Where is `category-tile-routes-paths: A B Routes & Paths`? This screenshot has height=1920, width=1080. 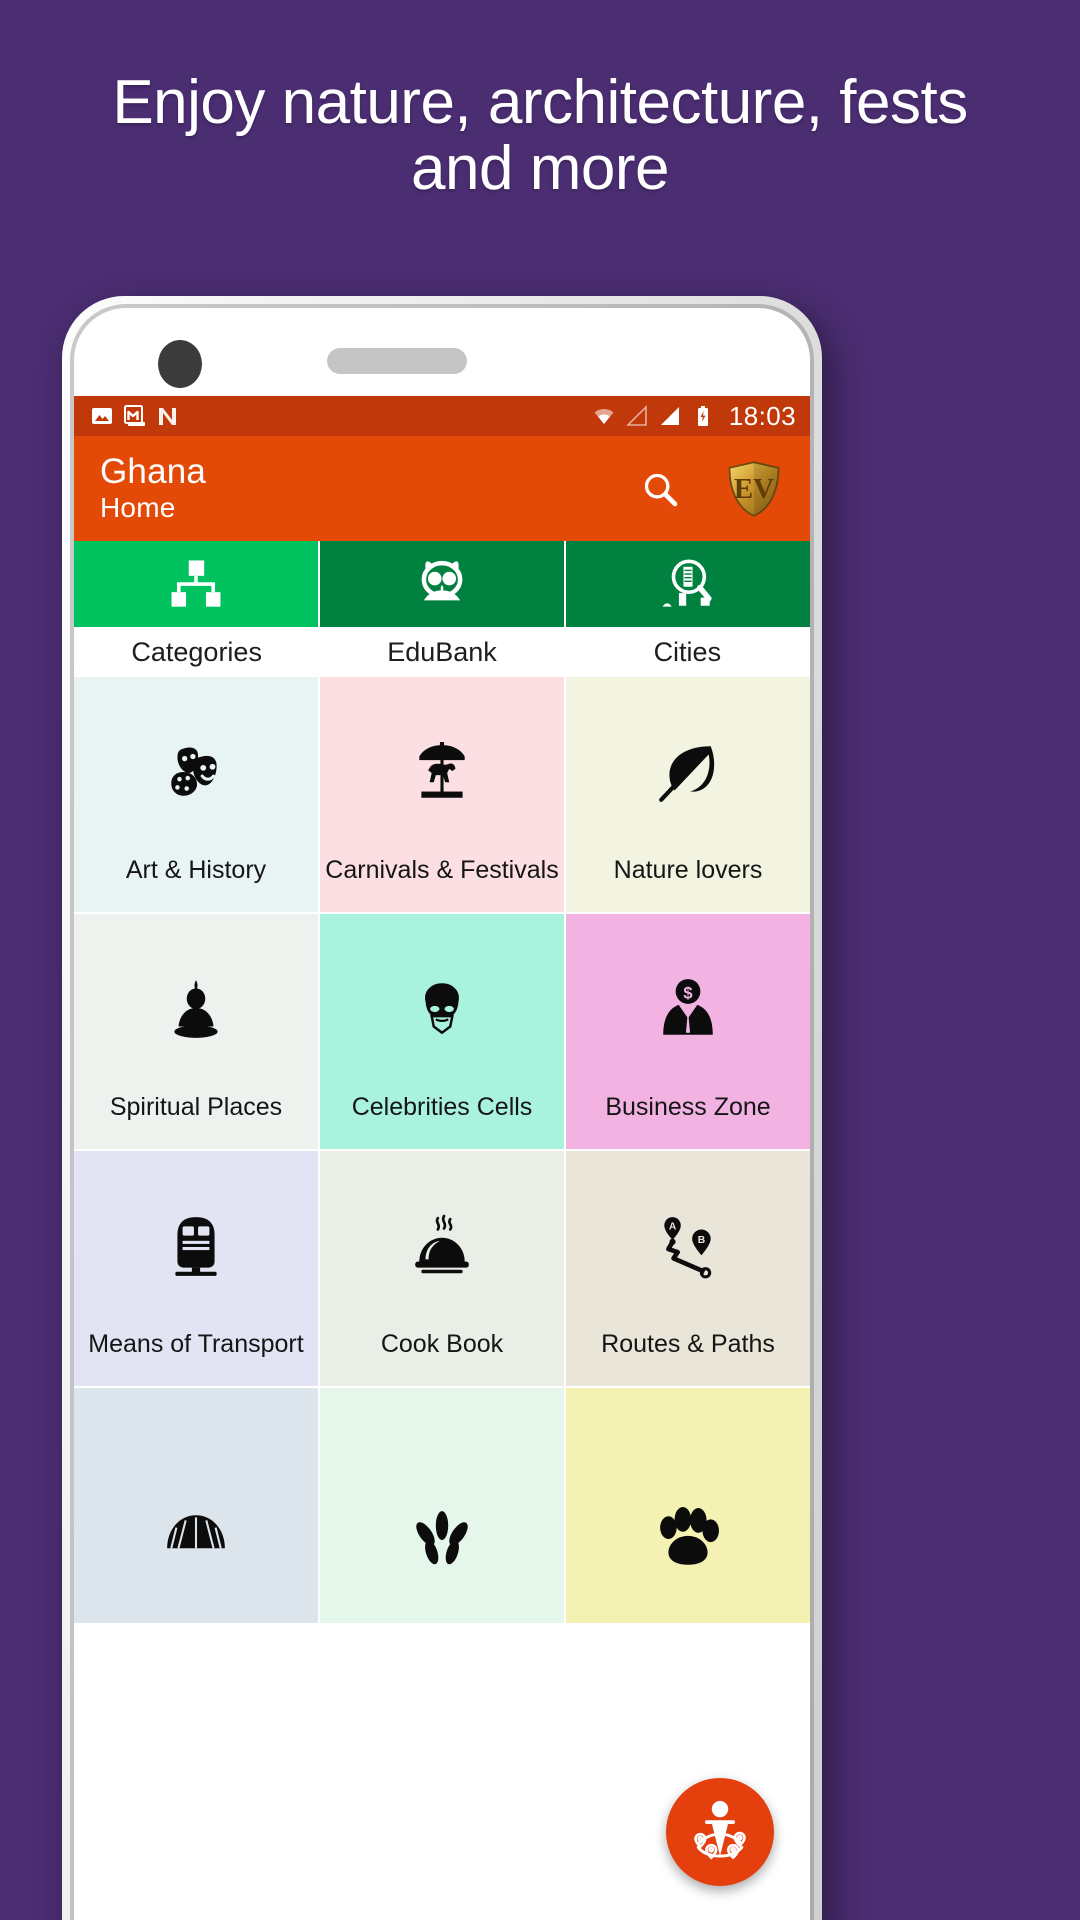
category-tile-routes-paths: A B Routes & Paths is located at coordinates (688, 1268).